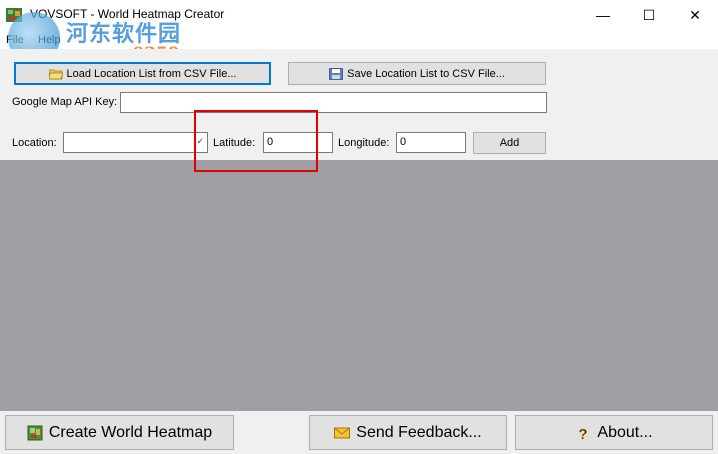 This screenshot has width=718, height=454. What do you see at coordinates (49, 40) in the screenshot?
I see `menu-help: Help` at bounding box center [49, 40].